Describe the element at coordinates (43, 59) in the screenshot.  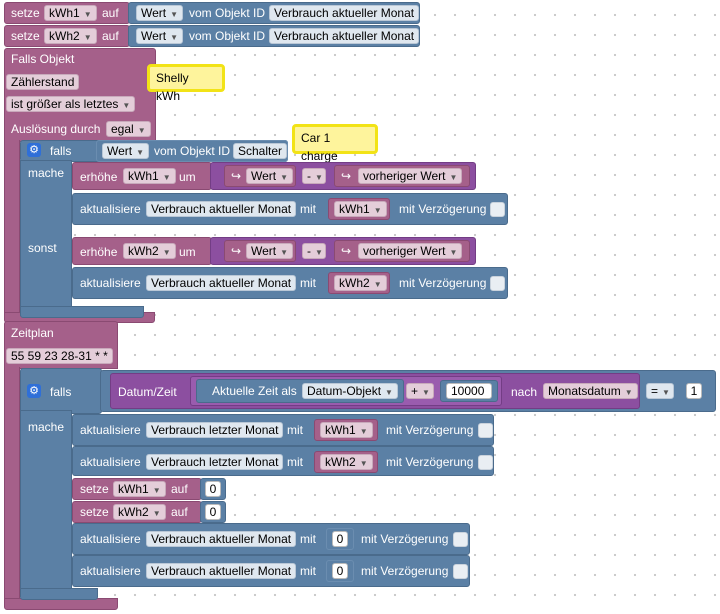
I see `trigger-title: Falls Objekt` at that location.